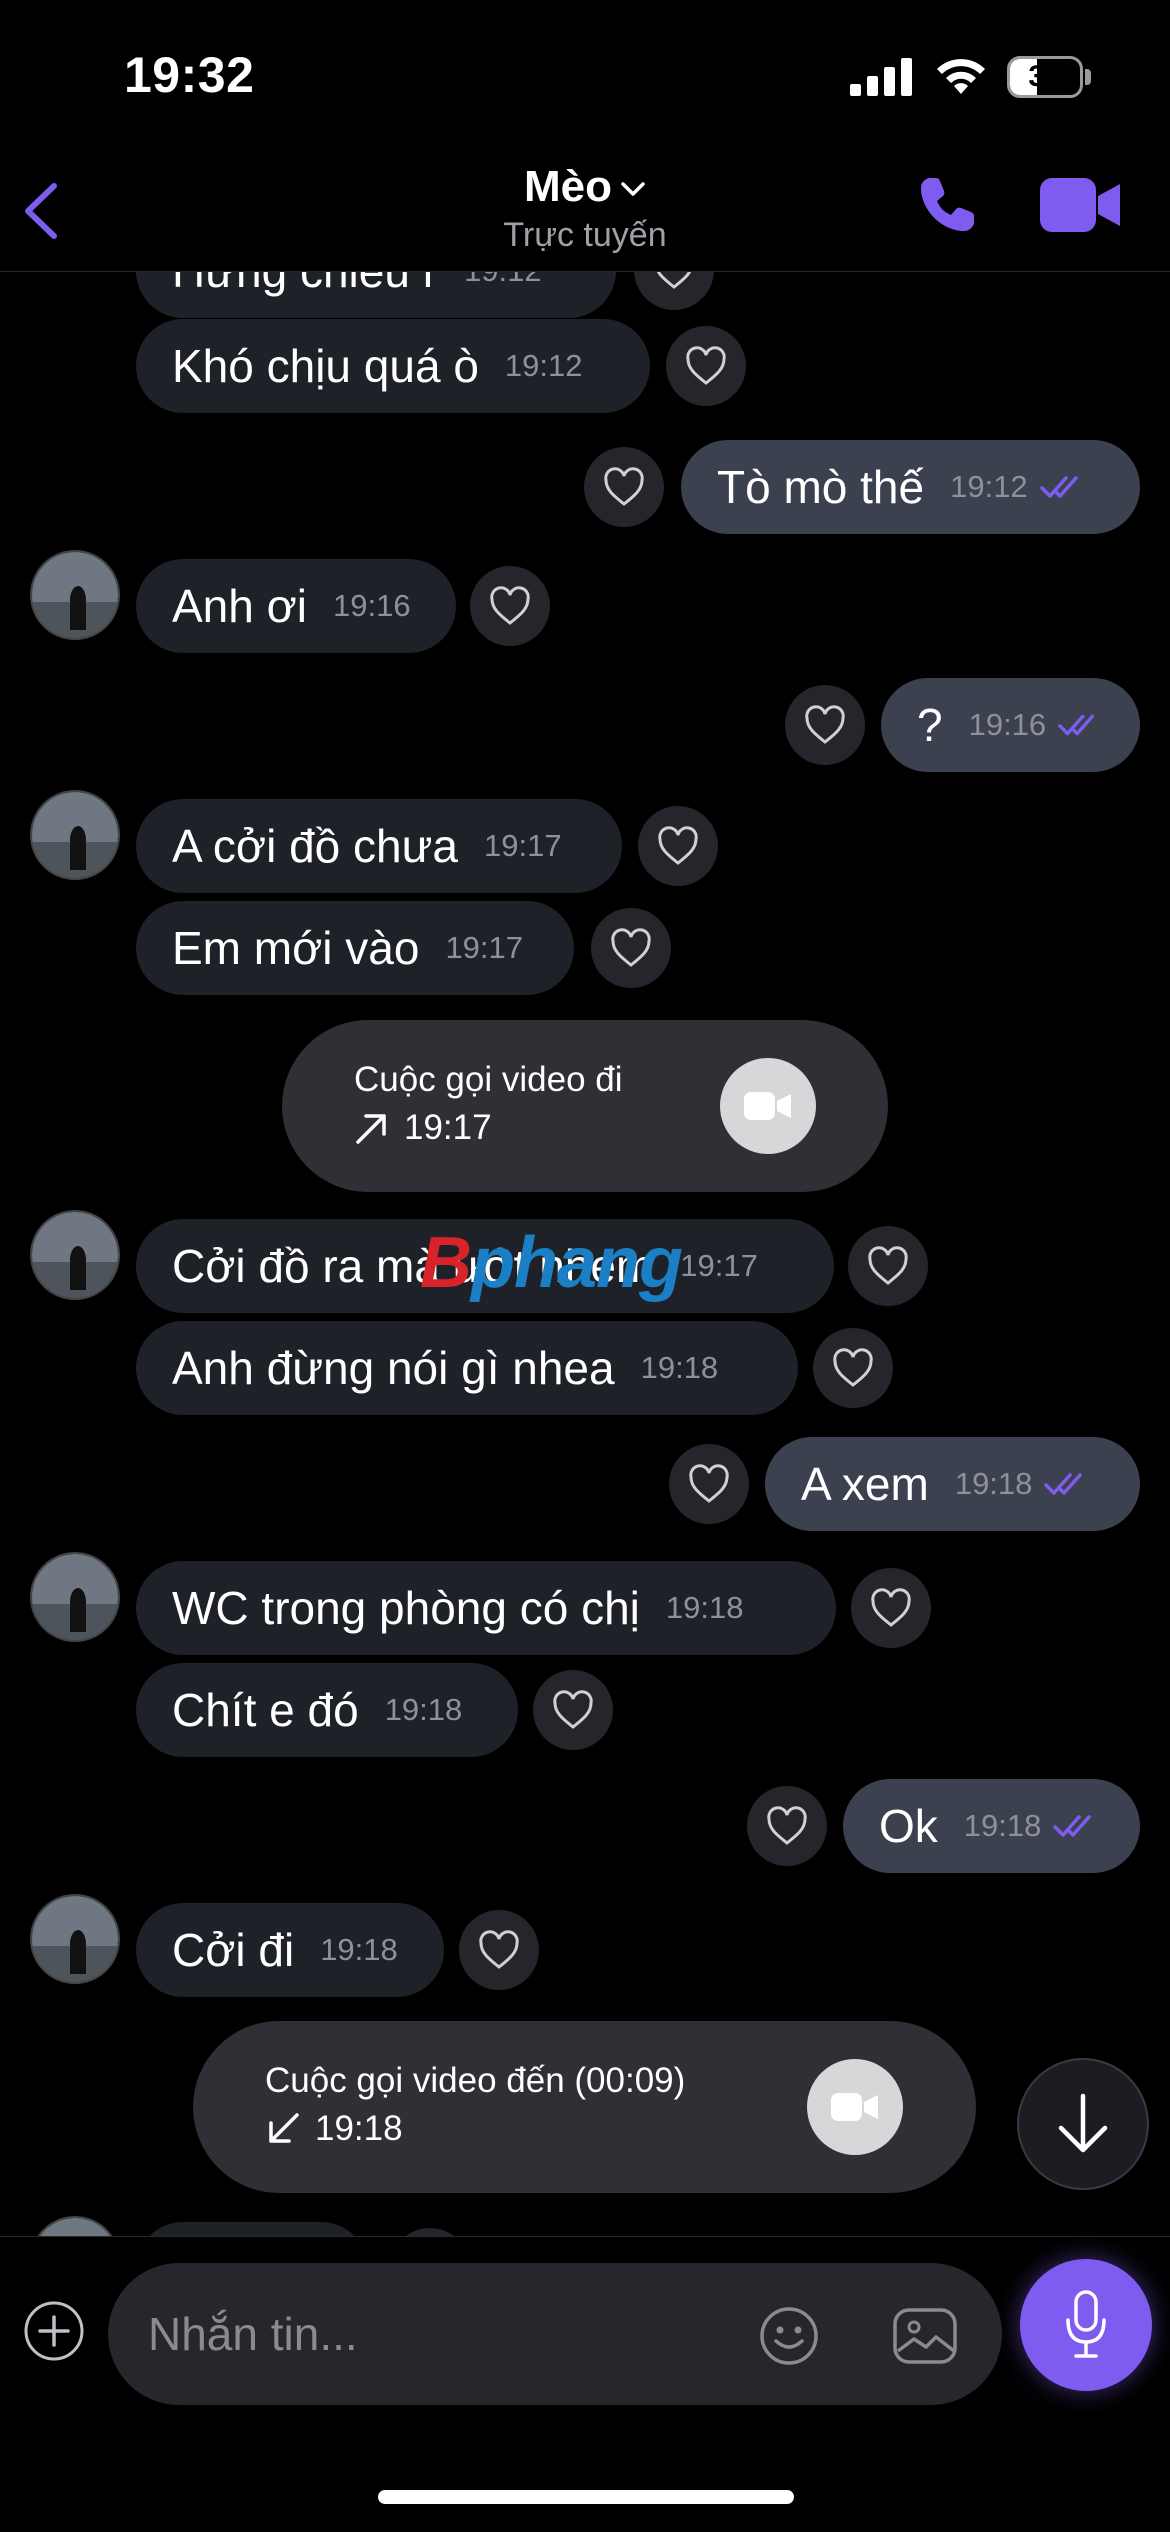  I want to click on incoming-message: Anh đừng nói gì nhea 19:18, so click(467, 1368).